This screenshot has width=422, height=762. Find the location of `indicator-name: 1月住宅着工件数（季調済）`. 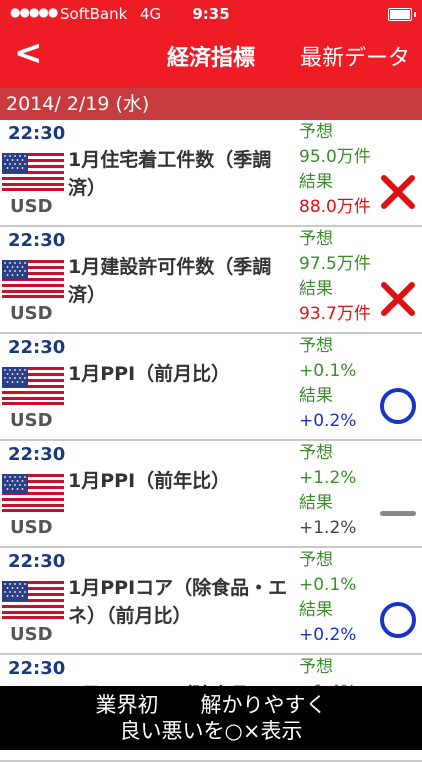

indicator-name: 1月住宅着工件数（季調済） is located at coordinates (170, 174).